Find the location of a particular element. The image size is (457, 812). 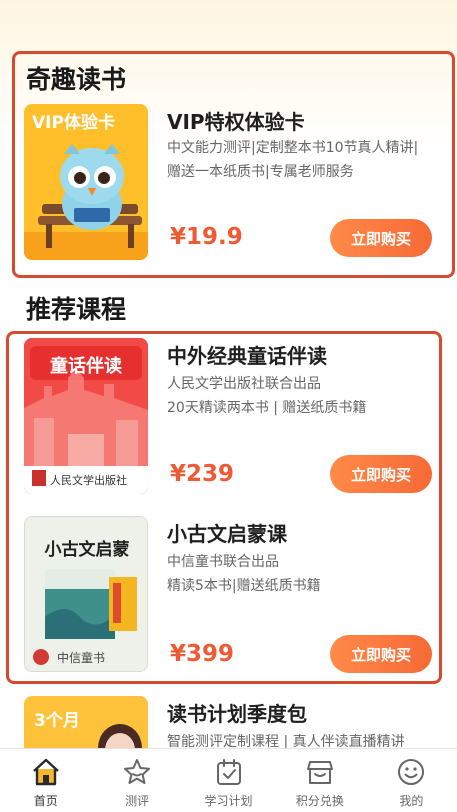

classical-title: 小古文启蒙课 is located at coordinates (227, 534).